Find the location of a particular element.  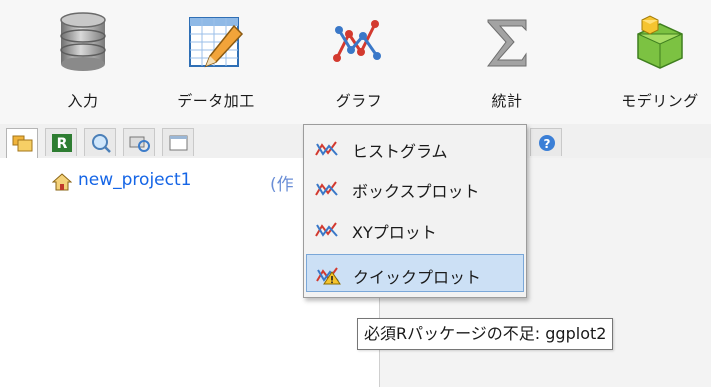

graph-dropdown-menu: ヒストグラム ボックスプロット XYプロット クイックプロット is located at coordinates (415, 211).